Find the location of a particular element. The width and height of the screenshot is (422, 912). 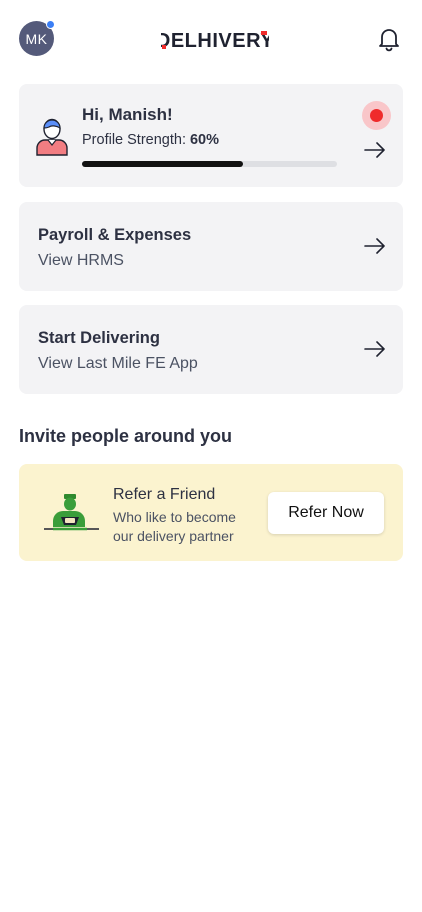

avatar-initials: MK is located at coordinates (36, 38).